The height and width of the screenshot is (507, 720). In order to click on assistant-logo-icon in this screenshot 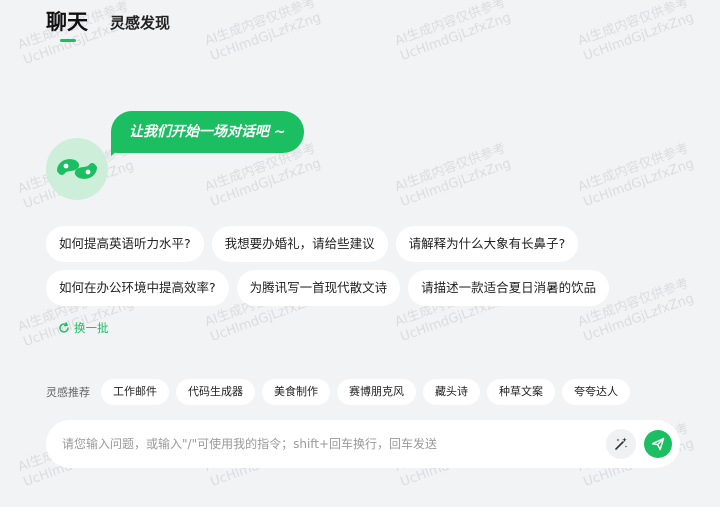, I will do `click(77, 169)`.